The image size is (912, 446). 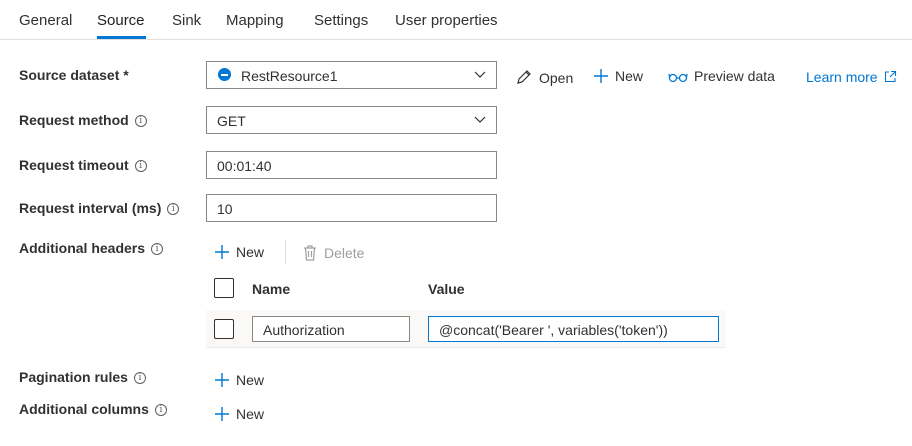 I want to click on tab-general: General, so click(x=45, y=20).